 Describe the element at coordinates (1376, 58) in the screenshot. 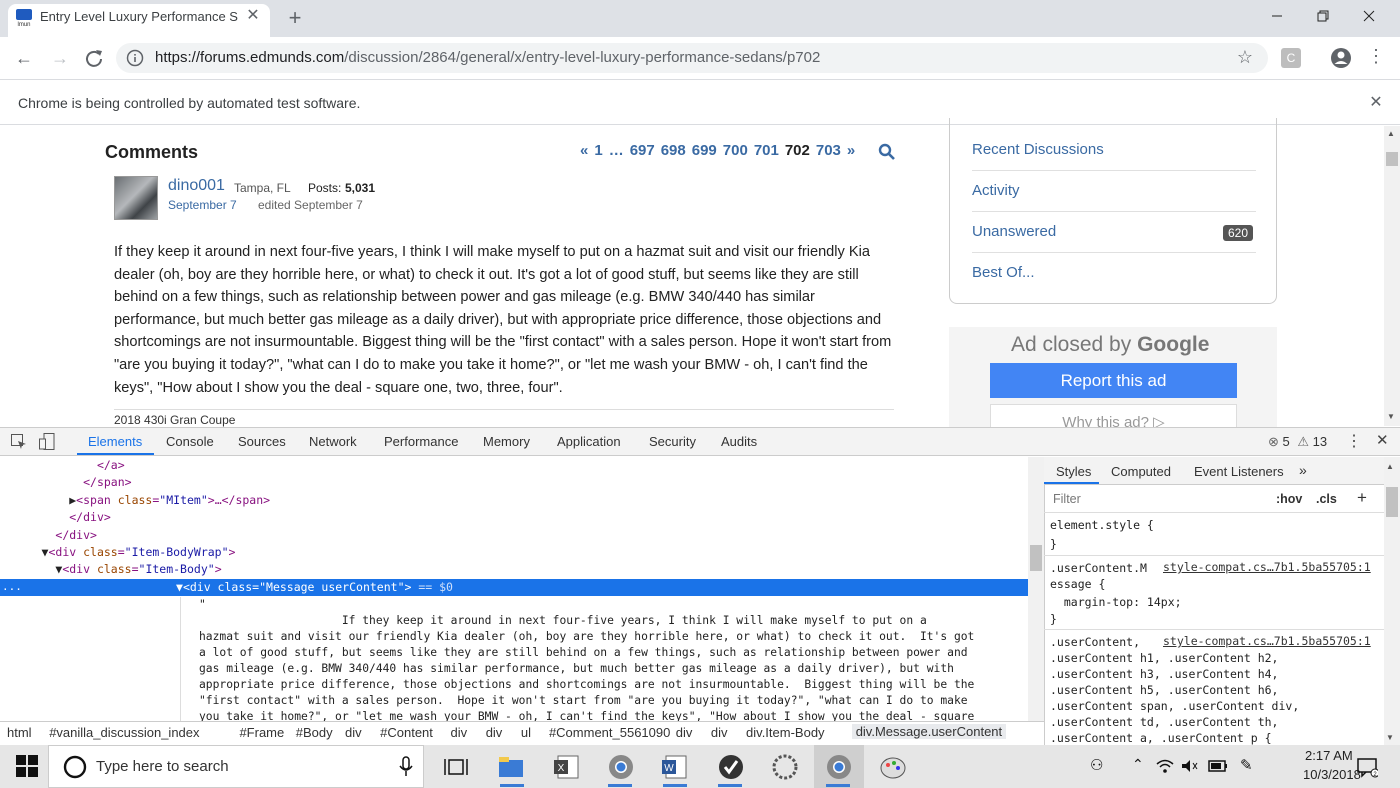

I see `chrome-menu-icon: ⋮` at that location.